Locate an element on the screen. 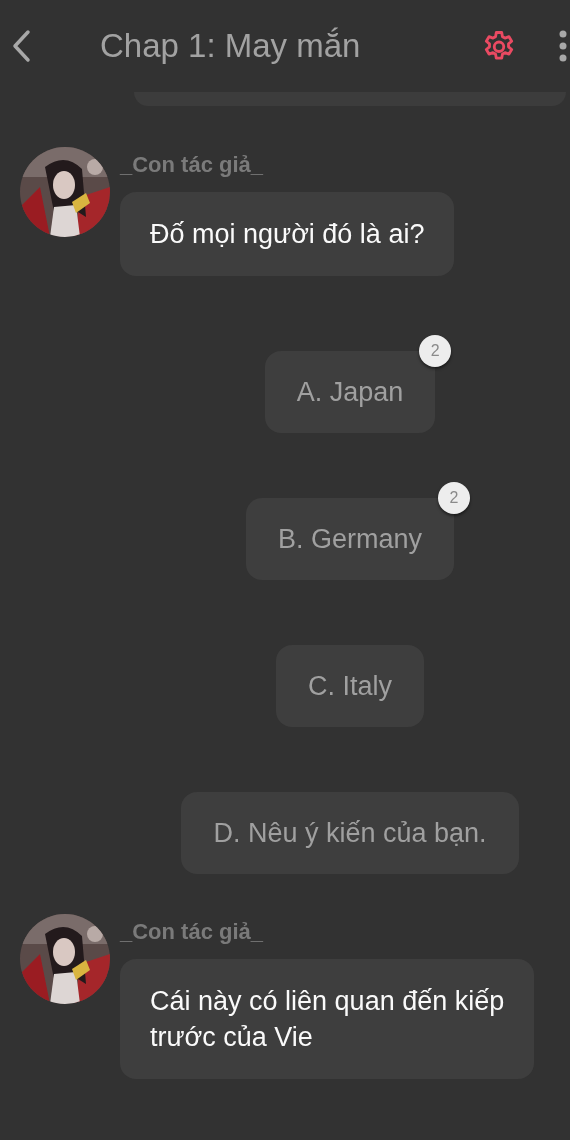  answer-option: D. Nêu ý kiến của bạn. is located at coordinates (350, 833).